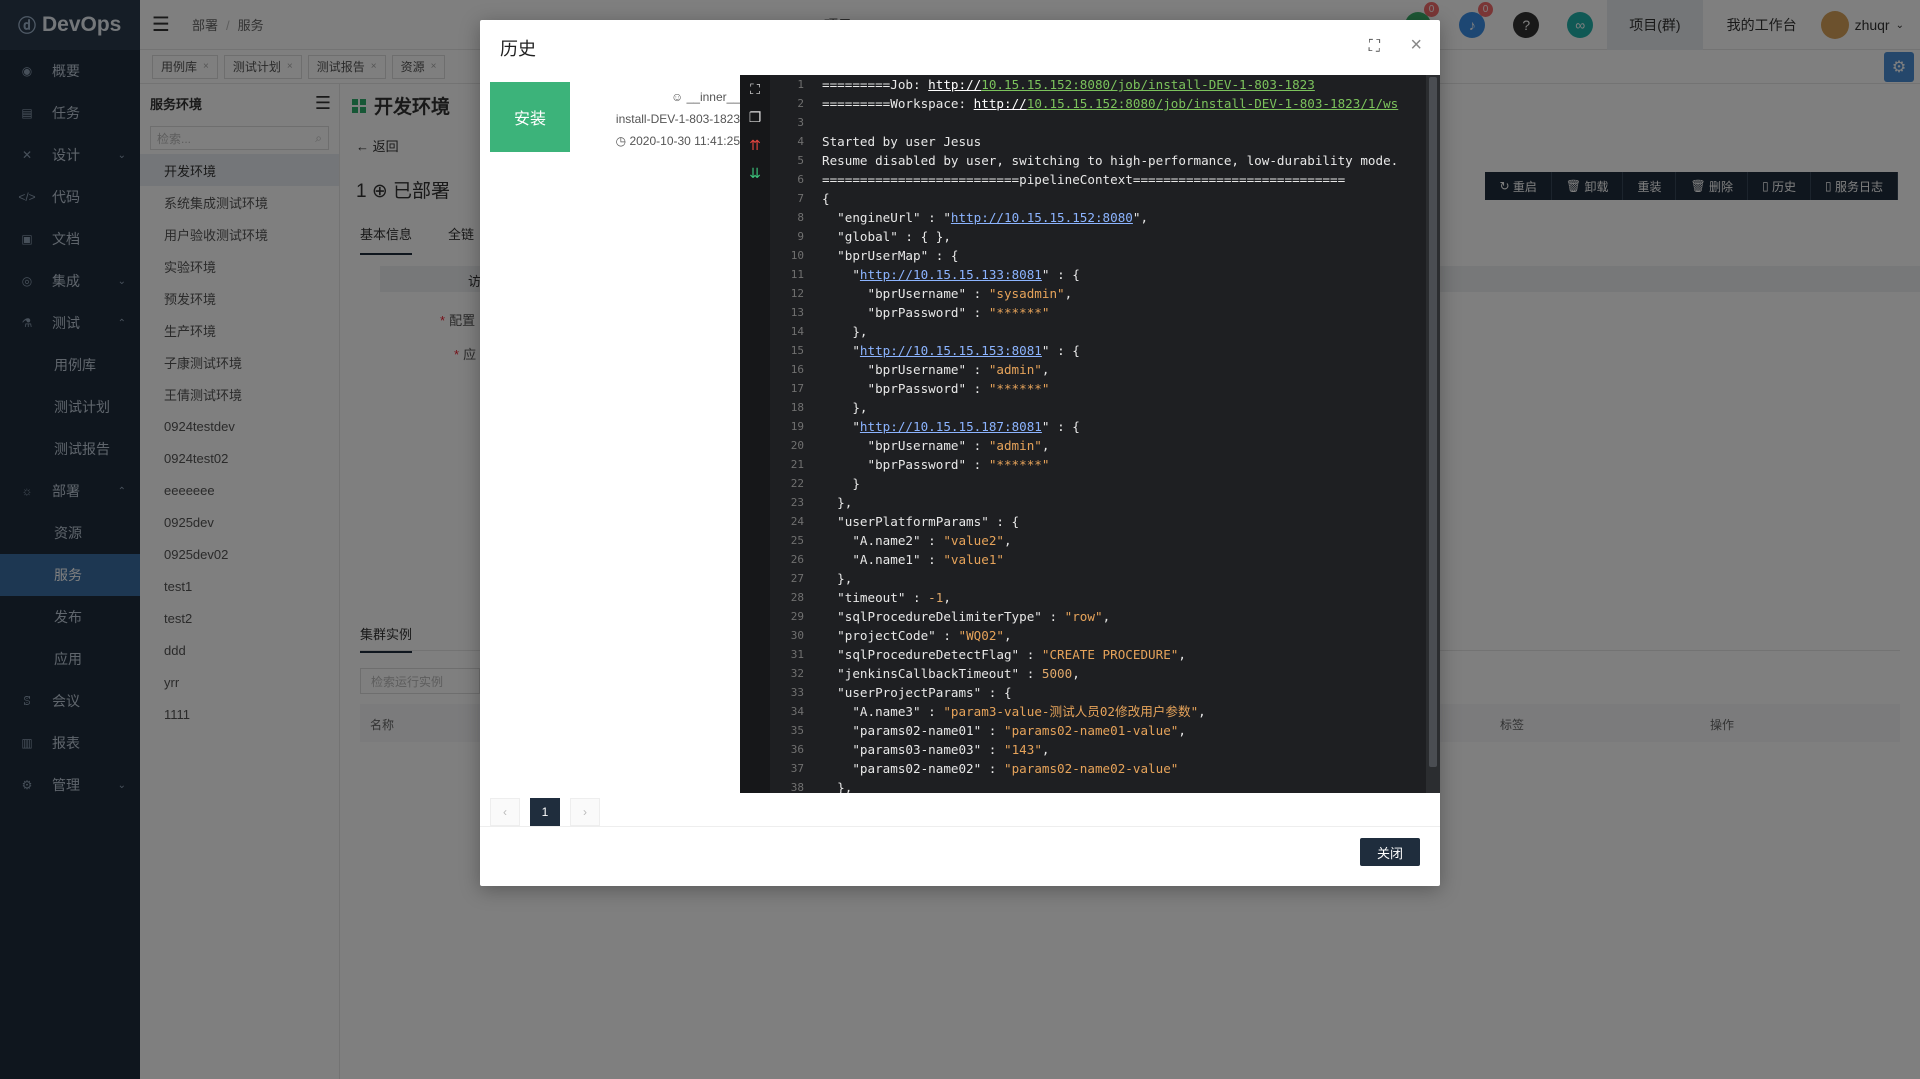 The image size is (1920, 1079). Describe the element at coordinates (797, 635) in the screenshot. I see `line-number: 30` at that location.